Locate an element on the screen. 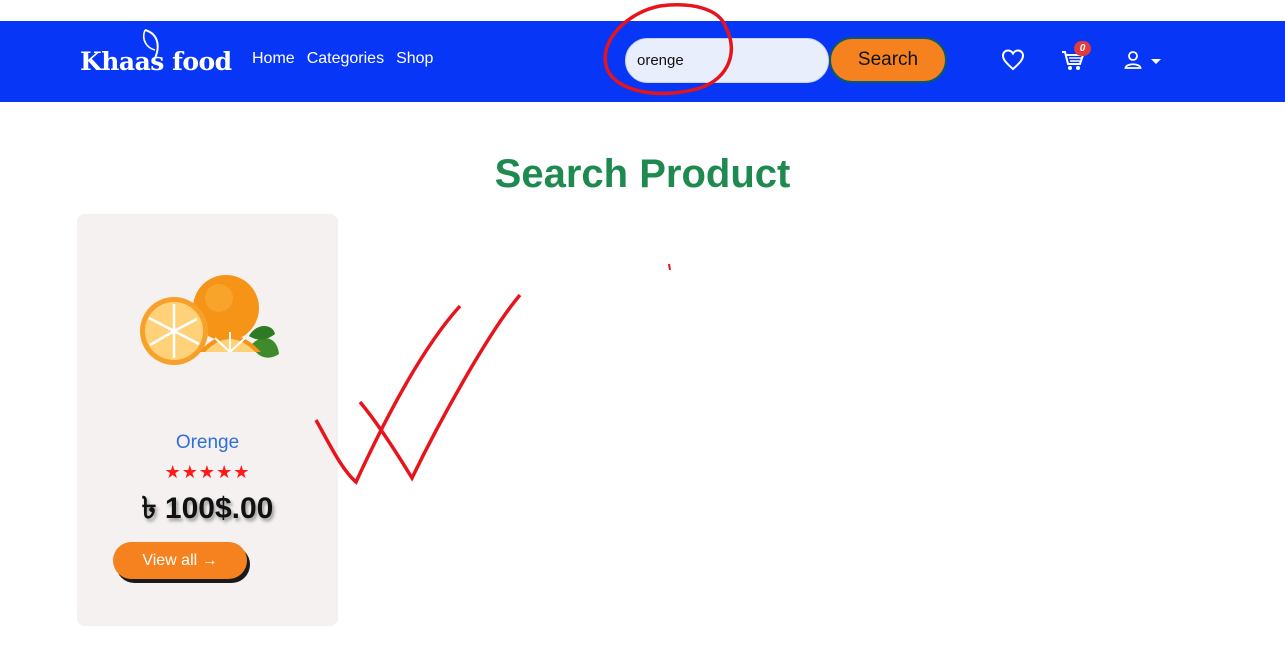 The height and width of the screenshot is (666, 1285). user-icon is located at coordinates (1133, 62).